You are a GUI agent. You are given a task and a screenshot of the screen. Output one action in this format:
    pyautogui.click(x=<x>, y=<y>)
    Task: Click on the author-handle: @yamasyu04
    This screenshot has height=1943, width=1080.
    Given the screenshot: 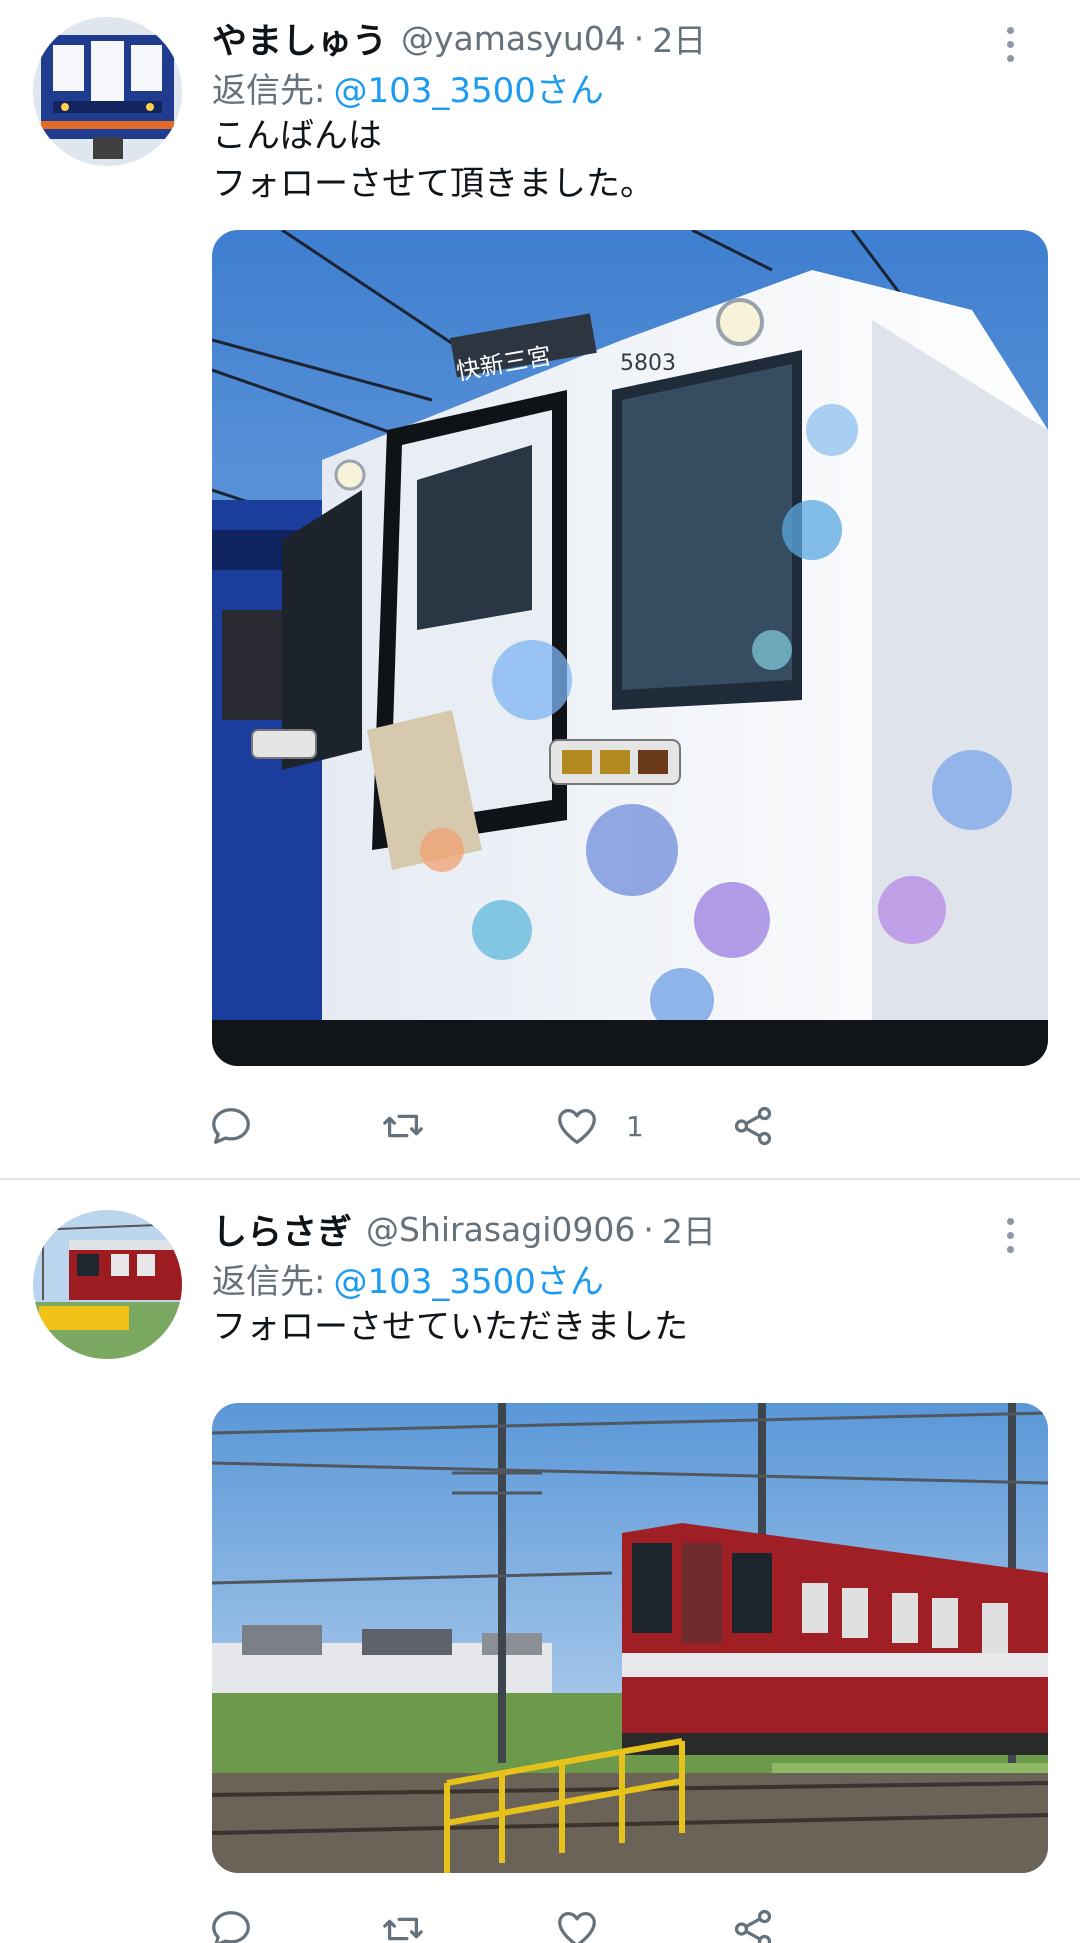 What is the action you would take?
    pyautogui.click(x=513, y=38)
    